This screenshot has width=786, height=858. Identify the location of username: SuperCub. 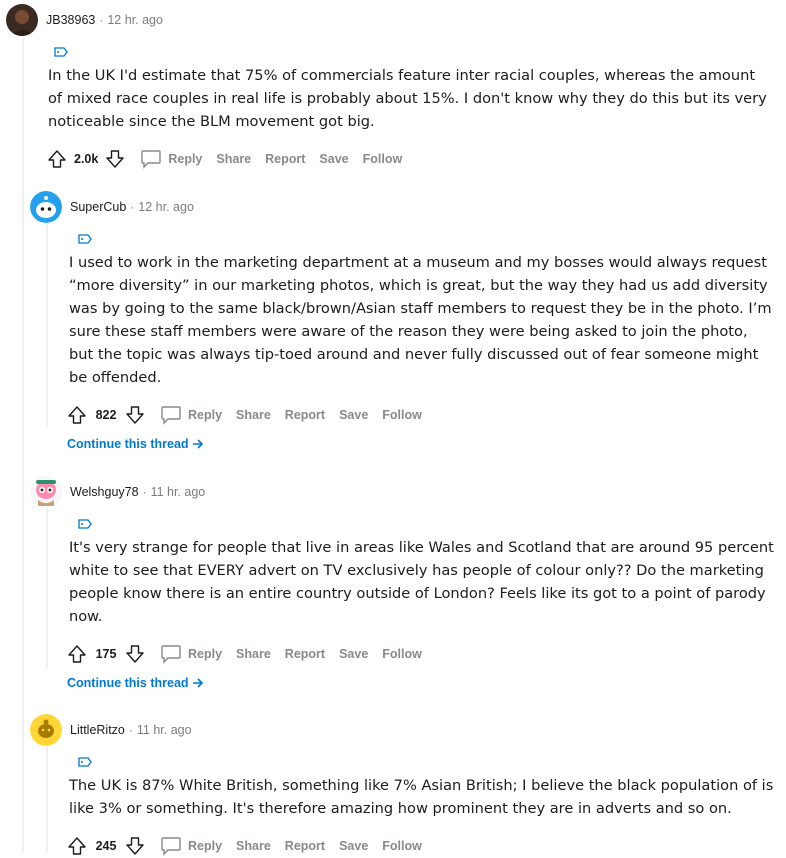
(98, 207).